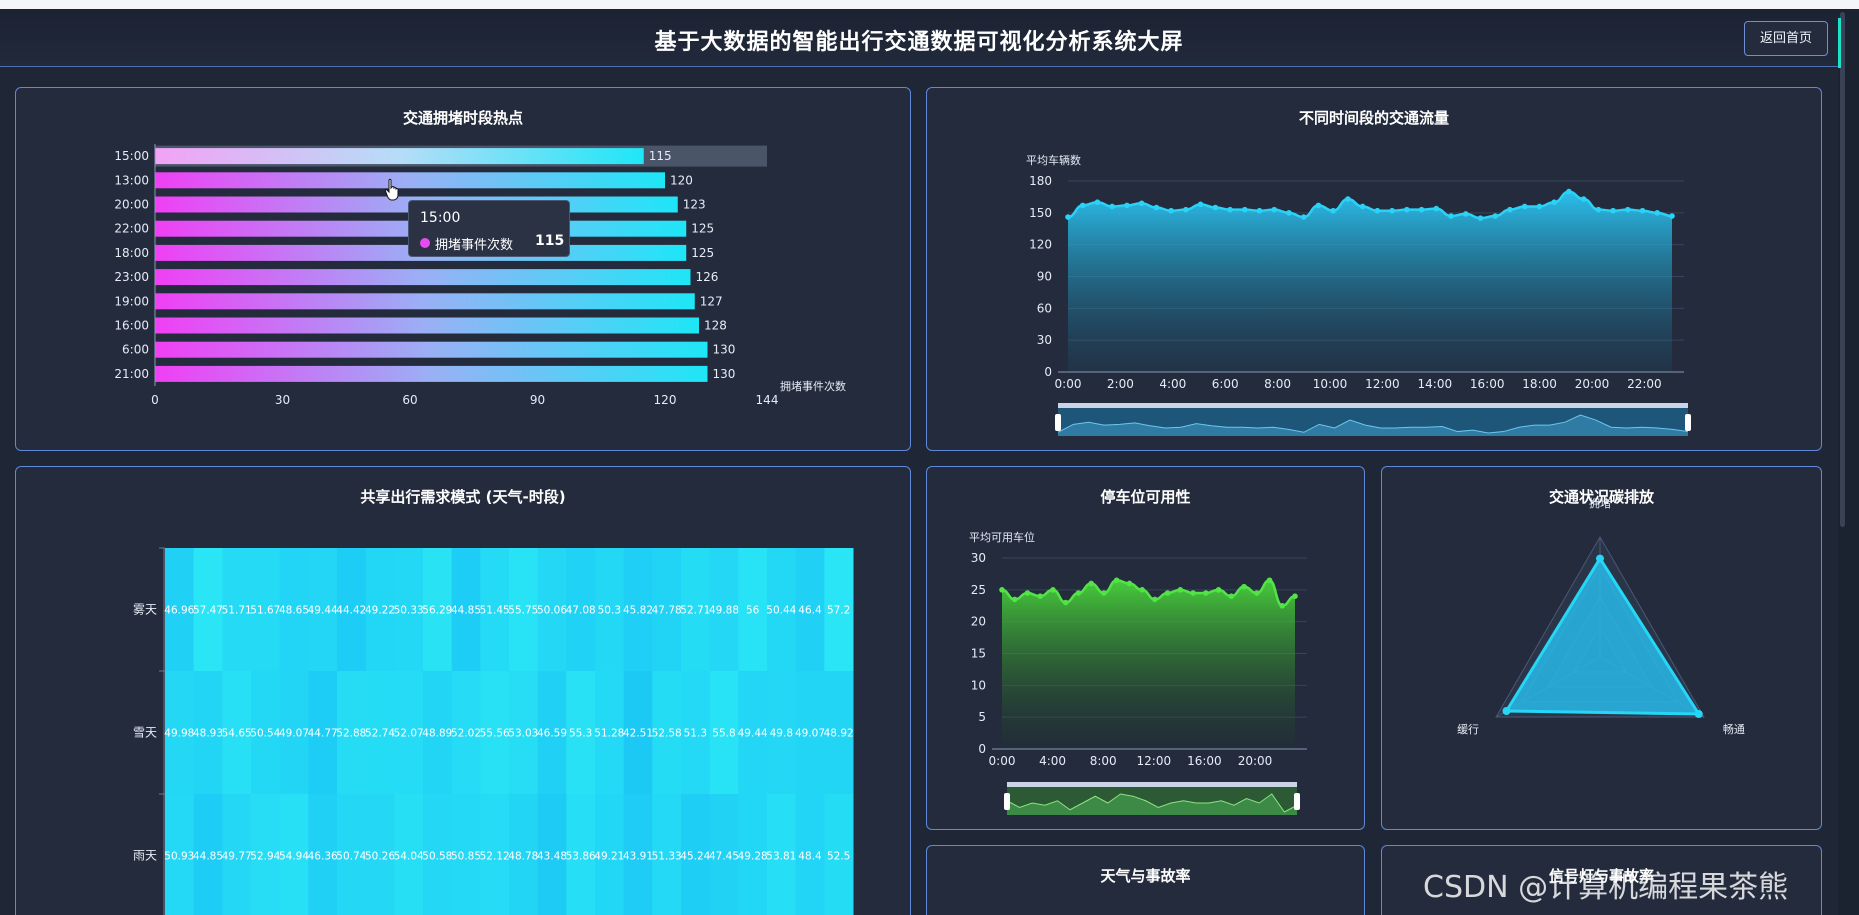 This screenshot has height=915, width=1859. I want to click on heatmap-value-label: 52.12, so click(495, 857).